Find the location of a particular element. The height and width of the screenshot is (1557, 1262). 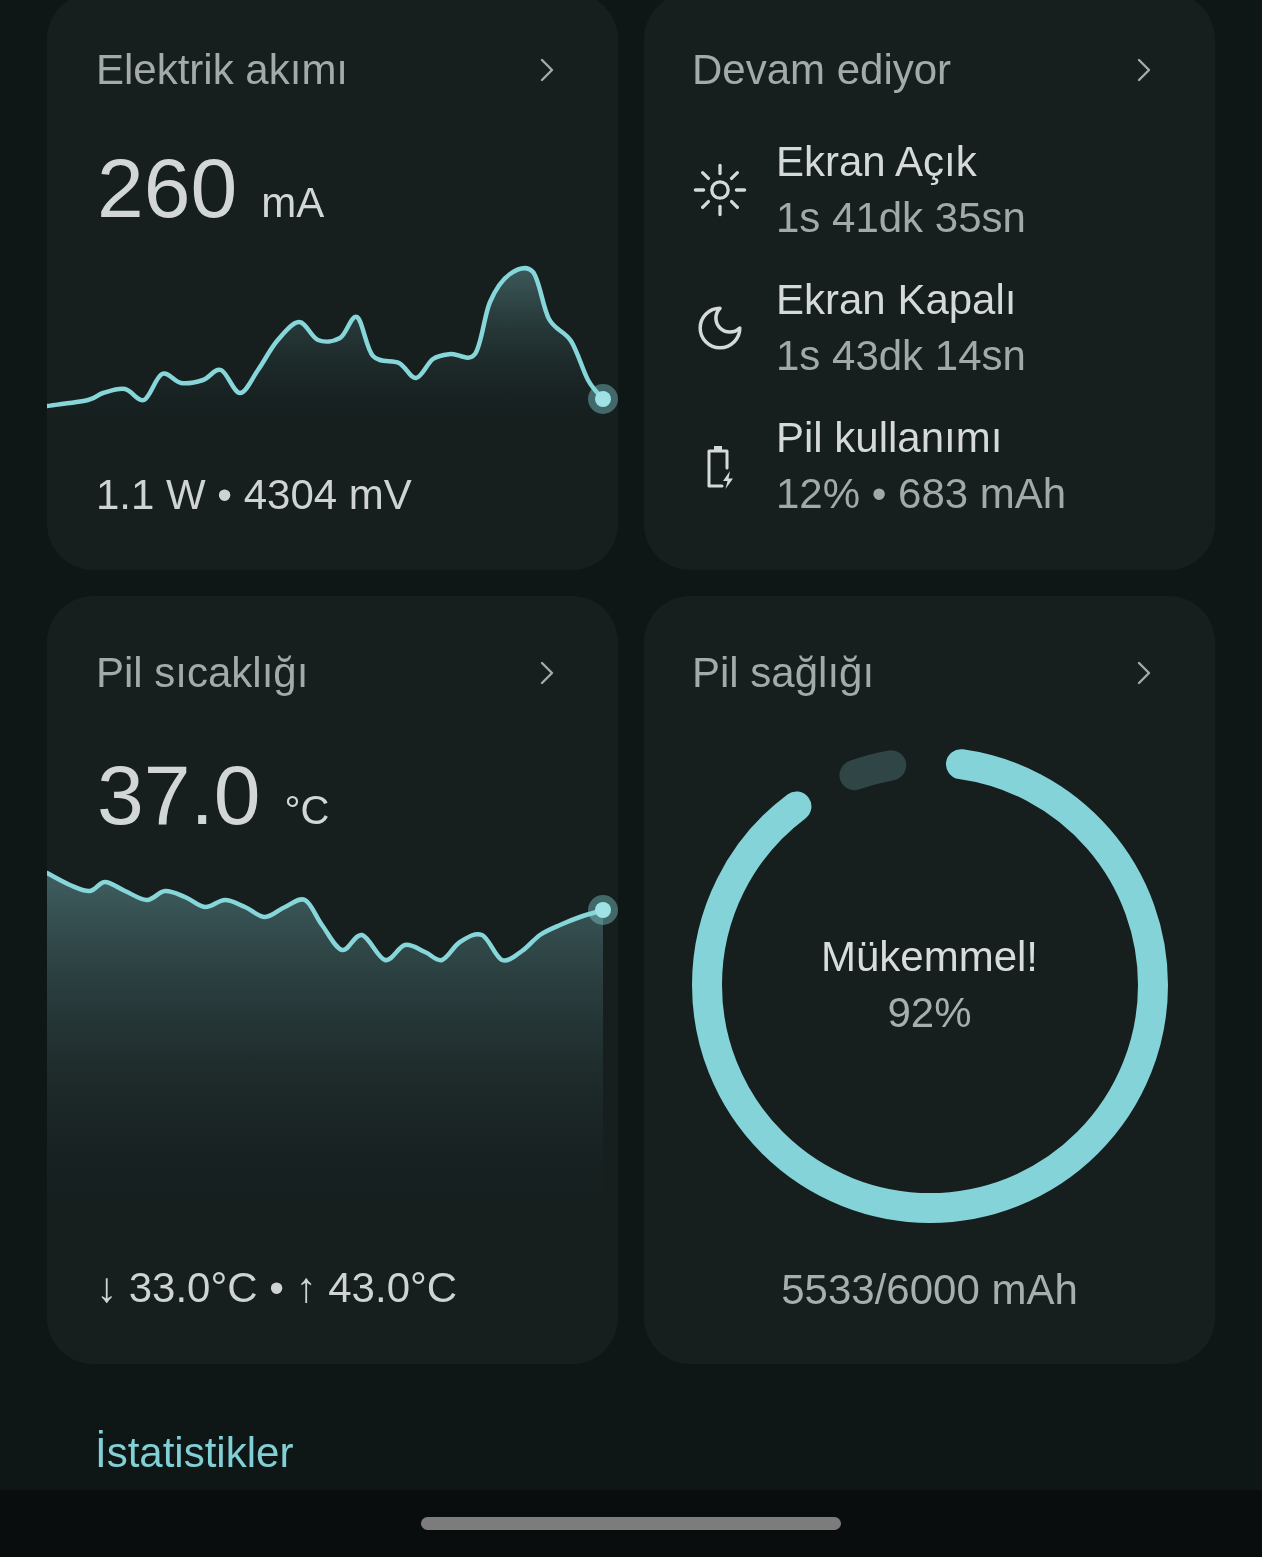

sun-icon is located at coordinates (720, 190).